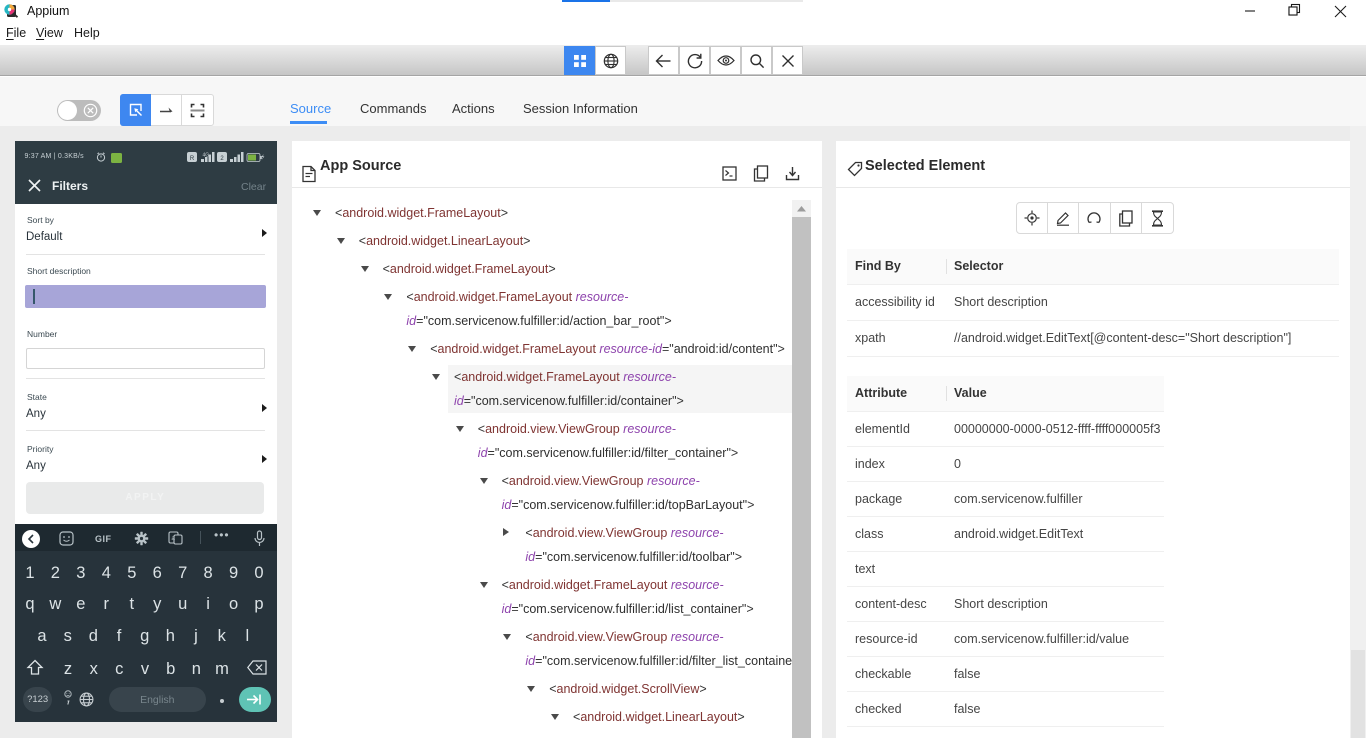 This screenshot has width=1366, height=738. I want to click on svg-text: R, so click(192, 159).